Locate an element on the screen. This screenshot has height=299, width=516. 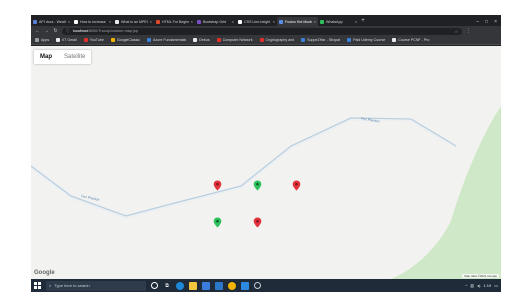
vscode-icon is located at coordinates (245, 285).